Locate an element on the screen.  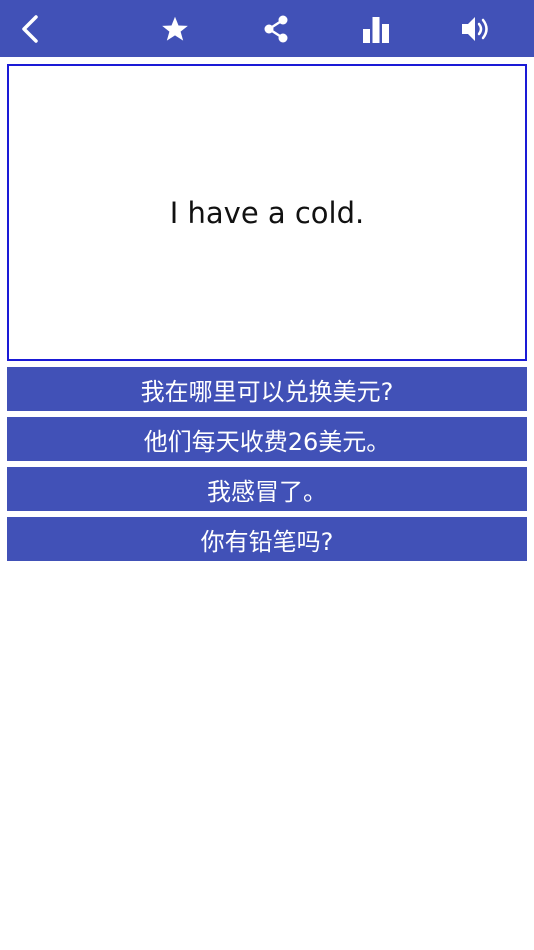
share-icon is located at coordinates (276, 28).